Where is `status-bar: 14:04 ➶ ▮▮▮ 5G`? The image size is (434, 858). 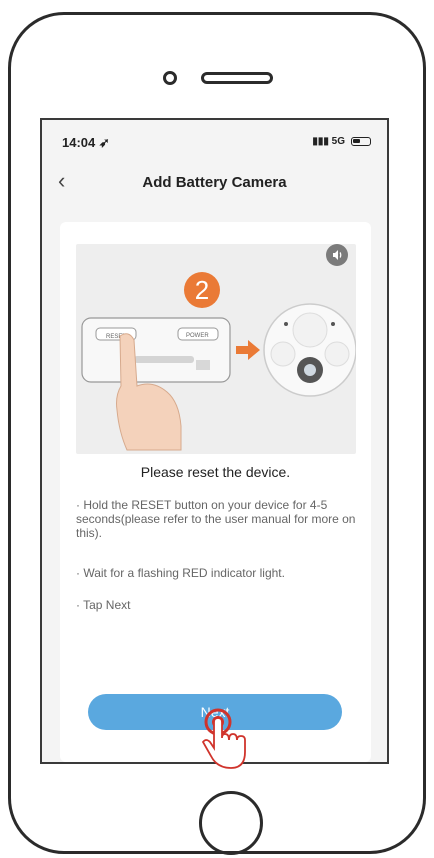
status-bar: 14:04 ➶ ▮▮▮ 5G is located at coordinates (214, 140).